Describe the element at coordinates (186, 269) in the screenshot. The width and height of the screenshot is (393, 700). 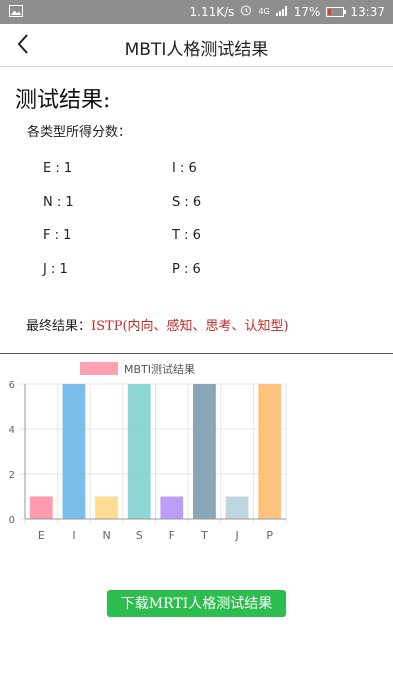
I see `score-p: P : 6` at that location.